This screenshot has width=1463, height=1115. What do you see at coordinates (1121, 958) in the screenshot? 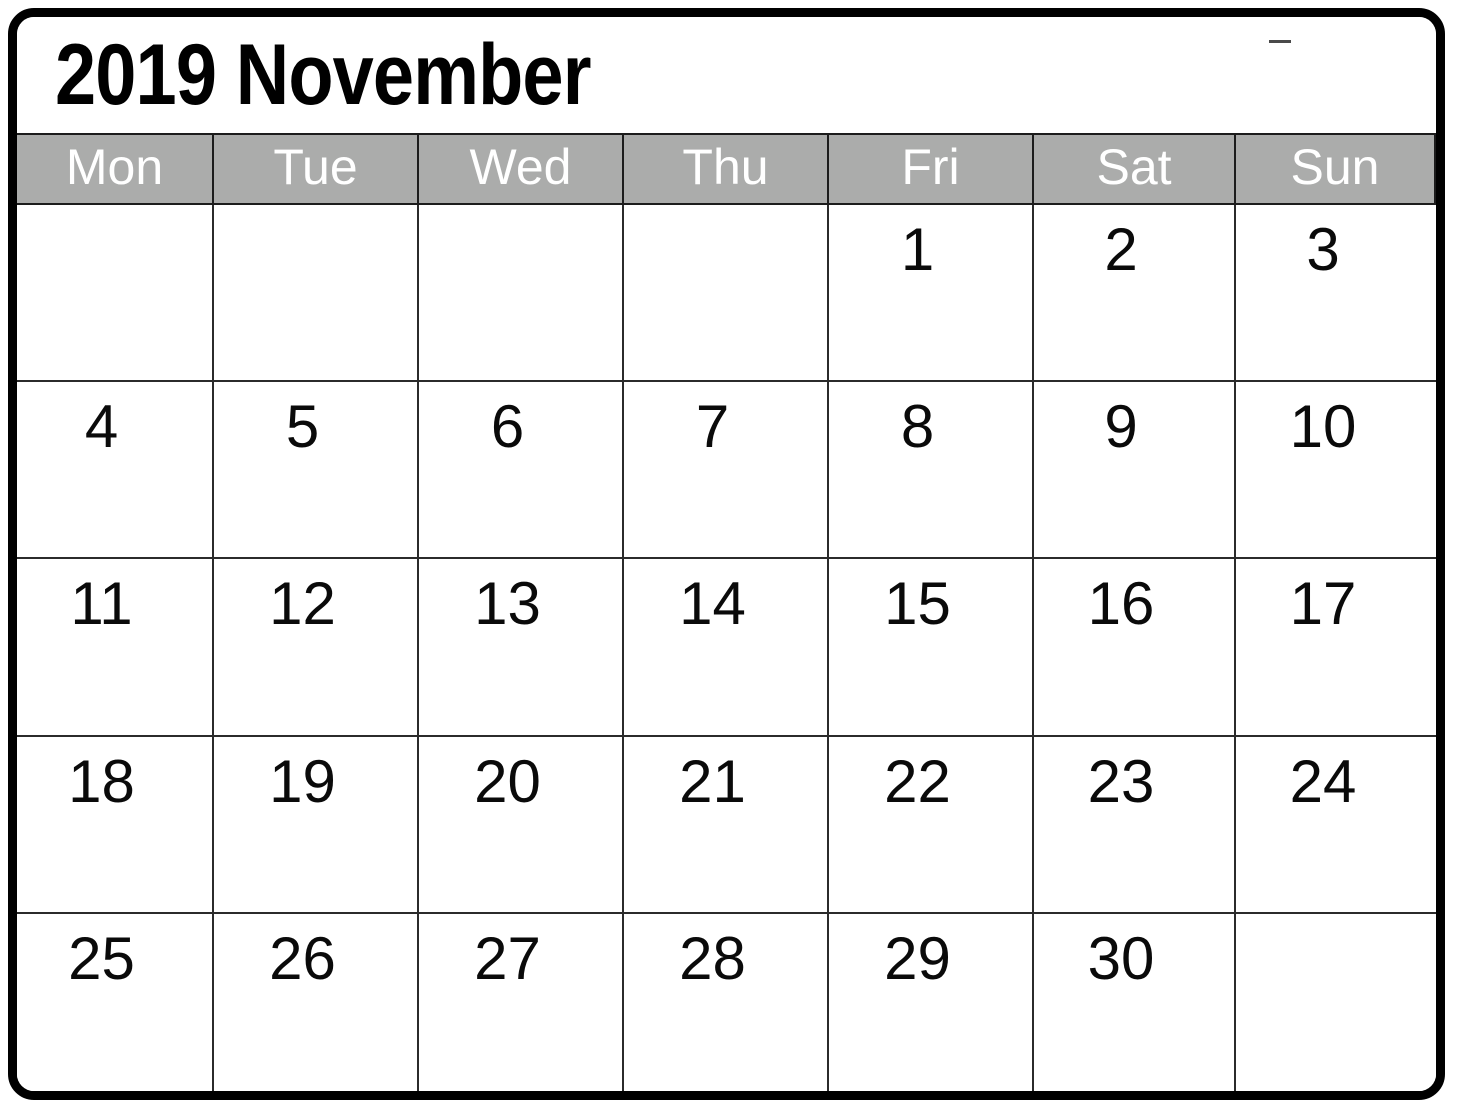
I see `day-number: 30` at bounding box center [1121, 958].